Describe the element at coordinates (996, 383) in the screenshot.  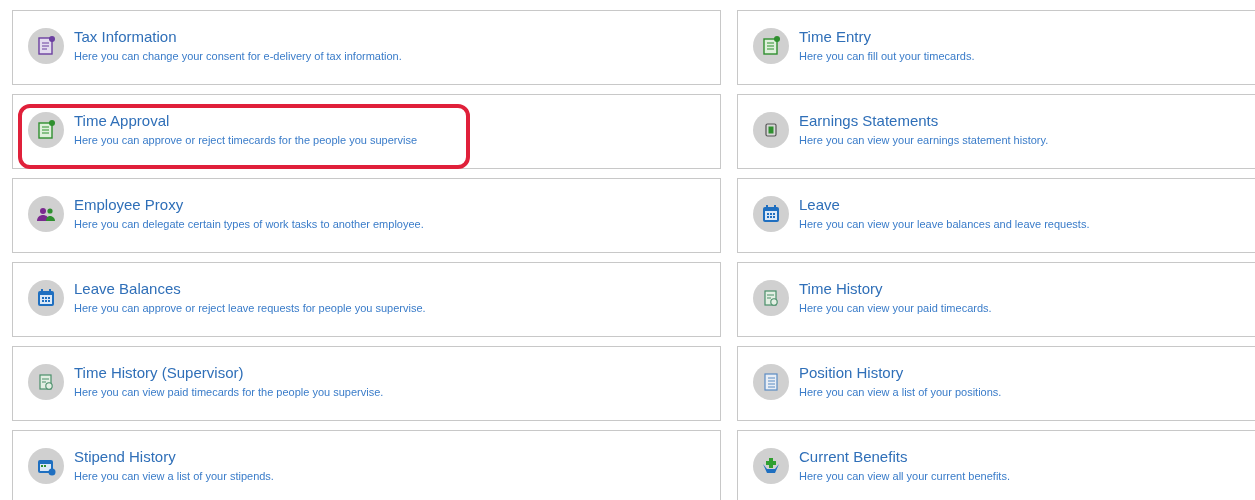
I see `tile-card: Position History Here you can view a list of your positions.` at that location.